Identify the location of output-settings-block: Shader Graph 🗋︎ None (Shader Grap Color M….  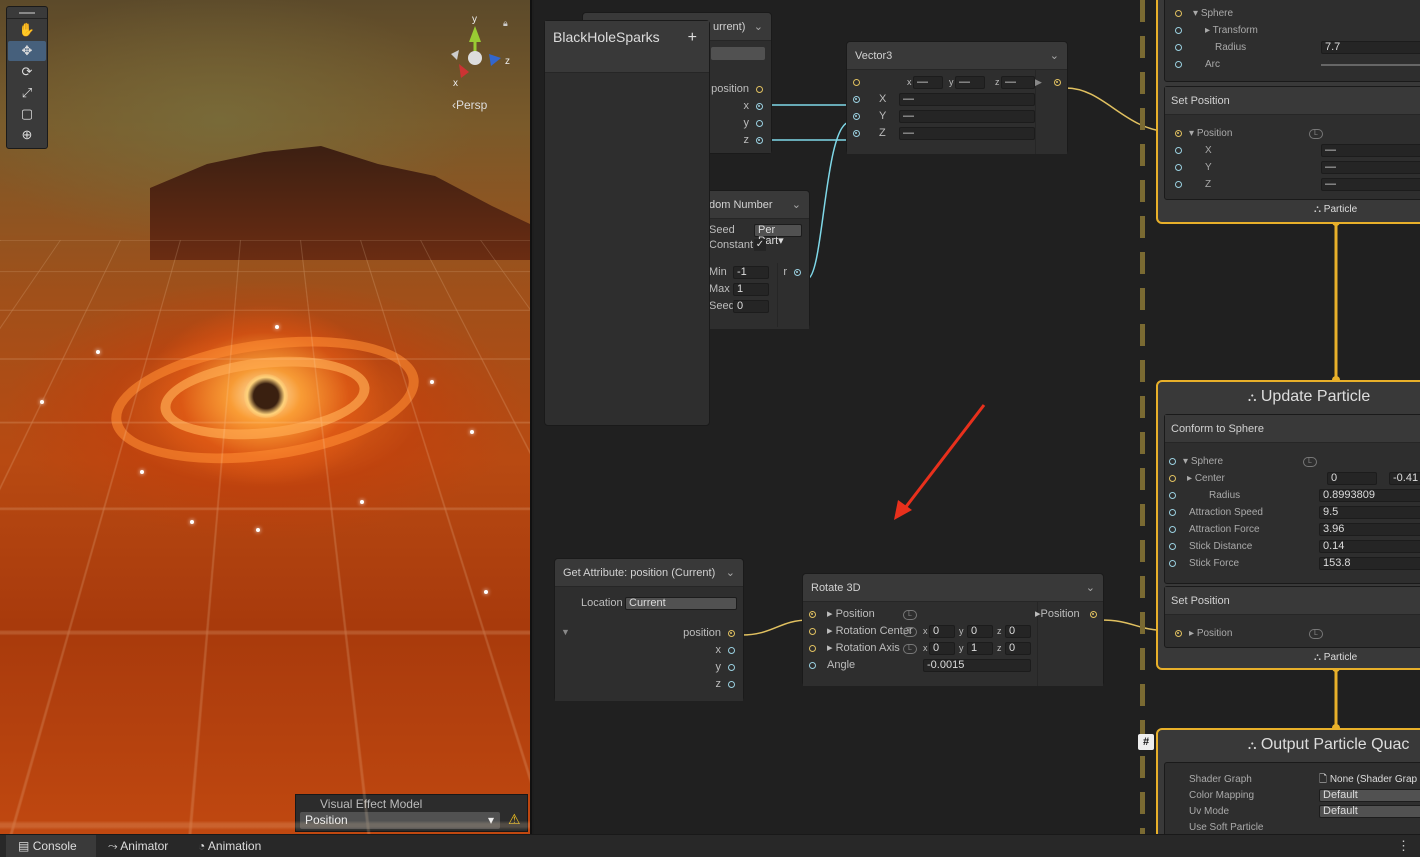
(1292, 798).